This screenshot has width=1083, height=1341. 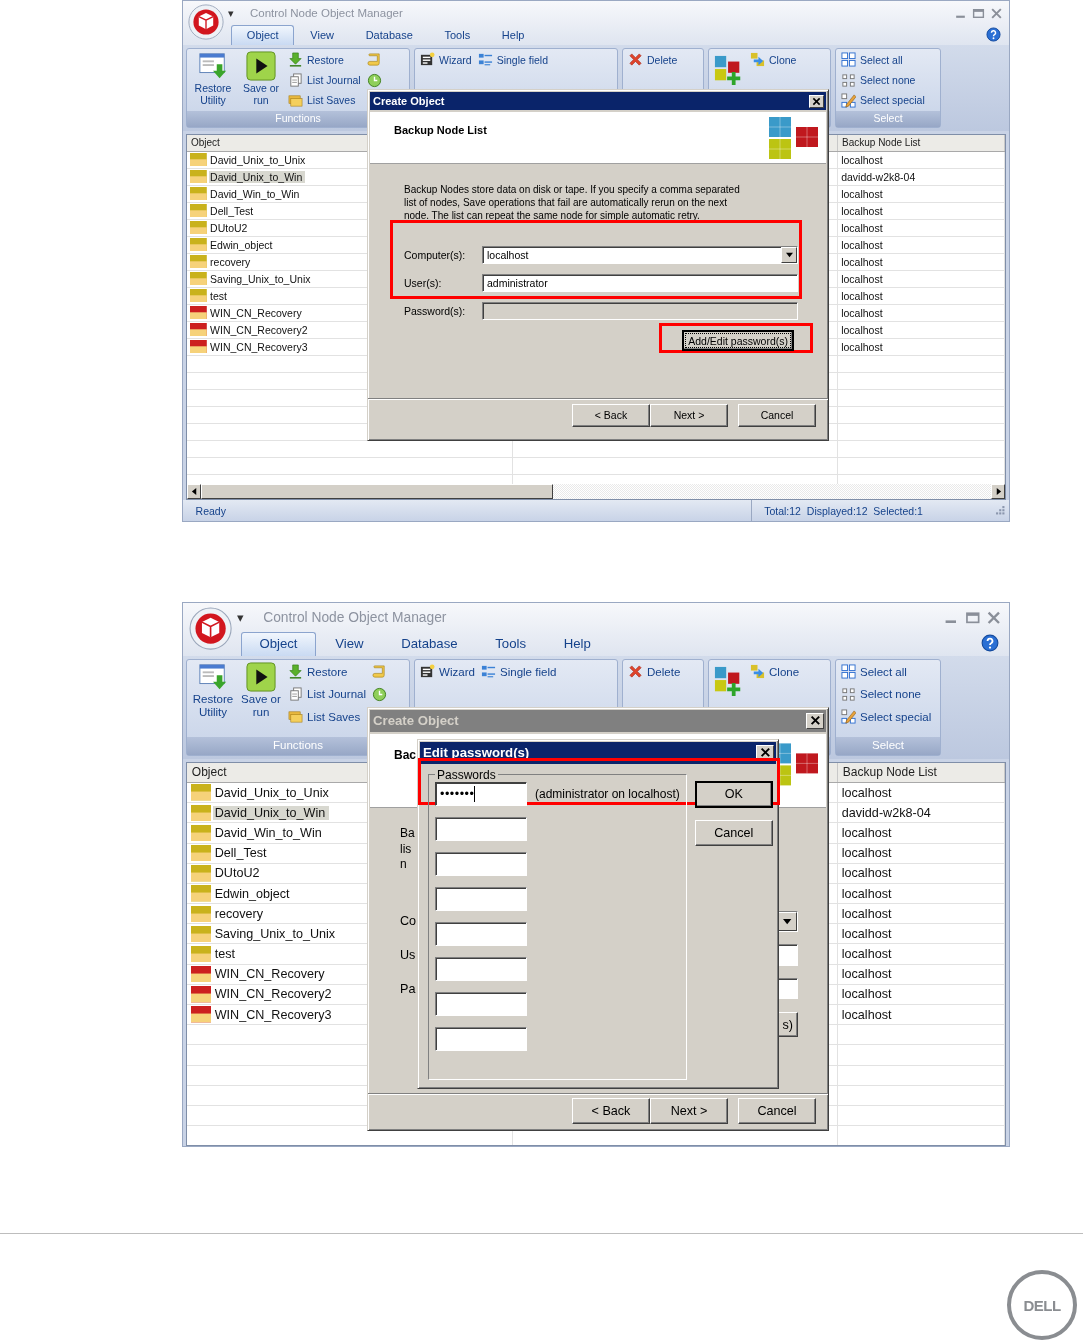 What do you see at coordinates (848, 80) in the screenshot?
I see `dotted-grid-icon` at bounding box center [848, 80].